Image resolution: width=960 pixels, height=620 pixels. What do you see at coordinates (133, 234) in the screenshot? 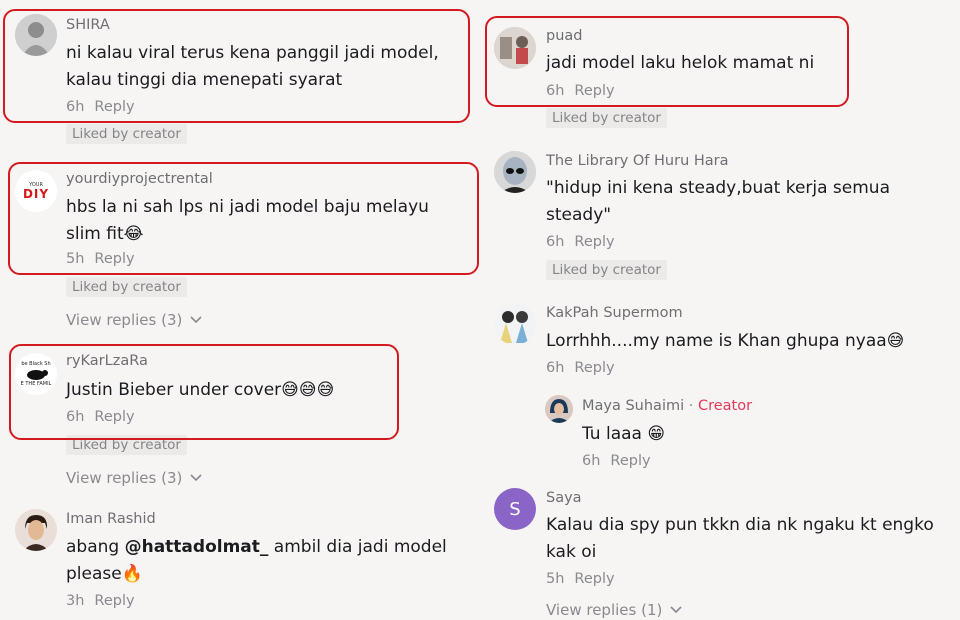
I see `laughing-emoji-icon: 😂` at bounding box center [133, 234].